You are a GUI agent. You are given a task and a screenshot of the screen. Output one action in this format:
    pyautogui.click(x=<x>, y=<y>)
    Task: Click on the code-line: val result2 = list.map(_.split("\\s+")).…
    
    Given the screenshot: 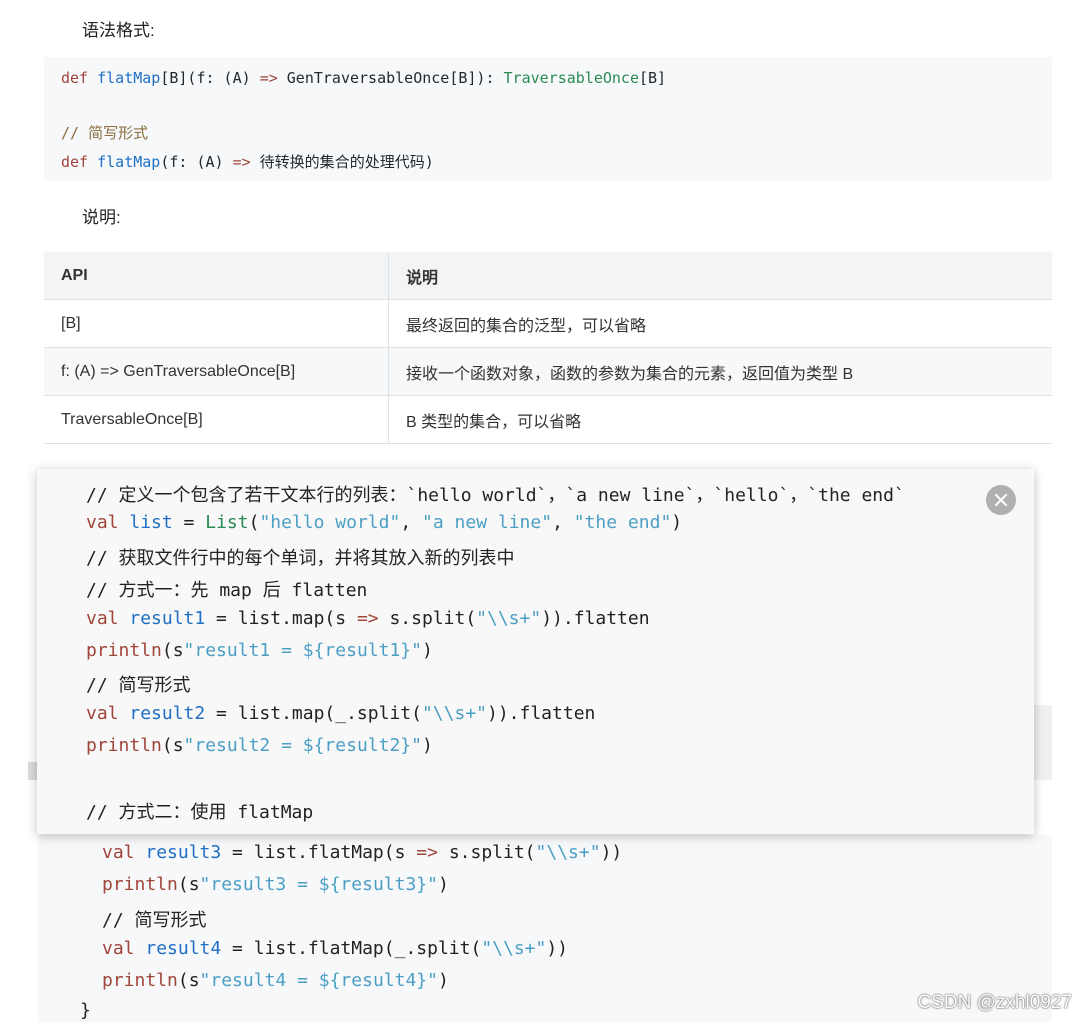 What is the action you would take?
    pyautogui.click(x=340, y=713)
    